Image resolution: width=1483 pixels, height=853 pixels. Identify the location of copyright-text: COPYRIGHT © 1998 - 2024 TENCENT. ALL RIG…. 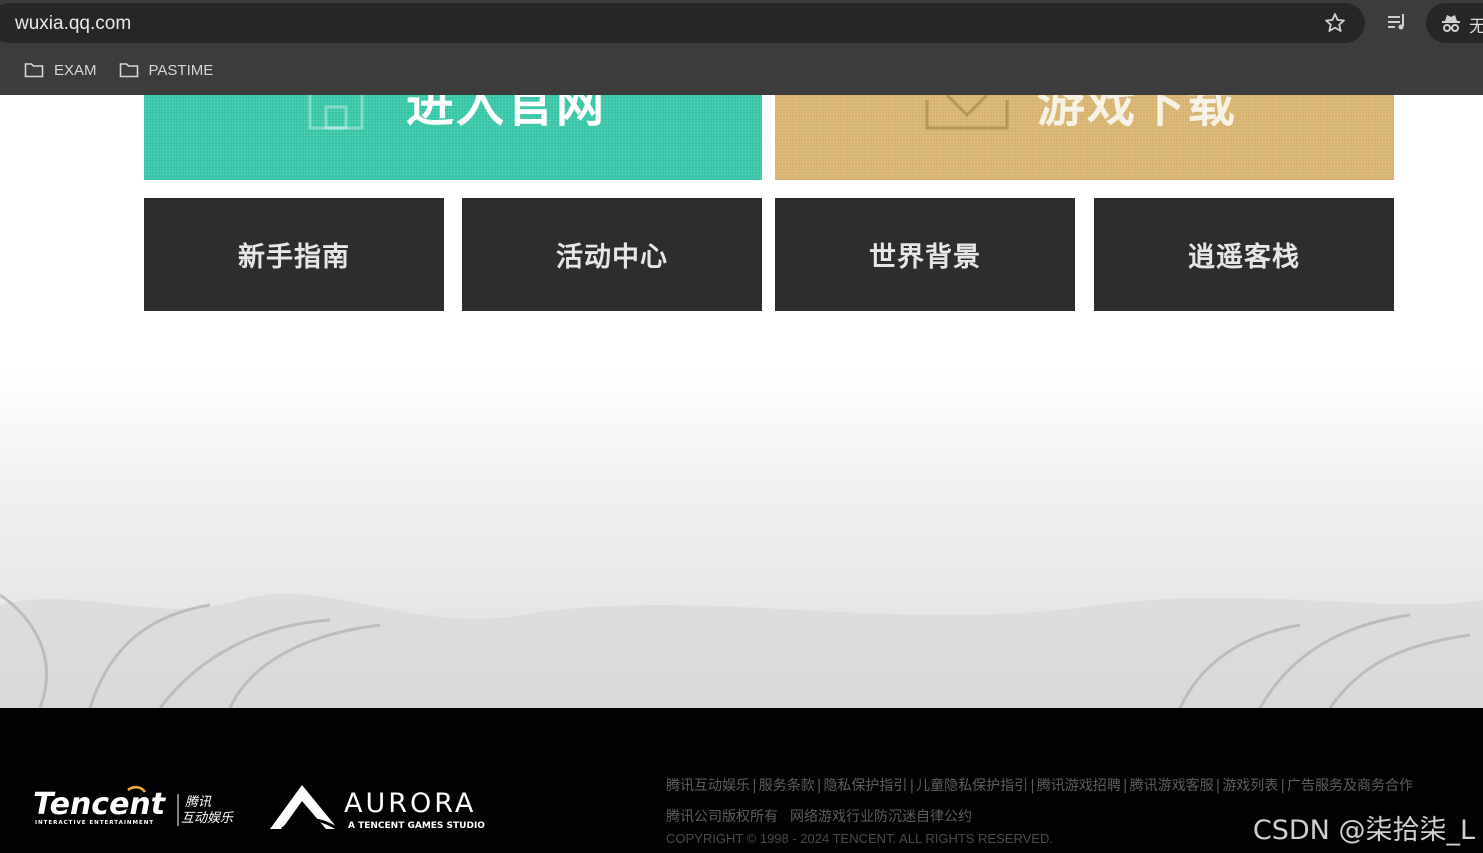
(859, 838).